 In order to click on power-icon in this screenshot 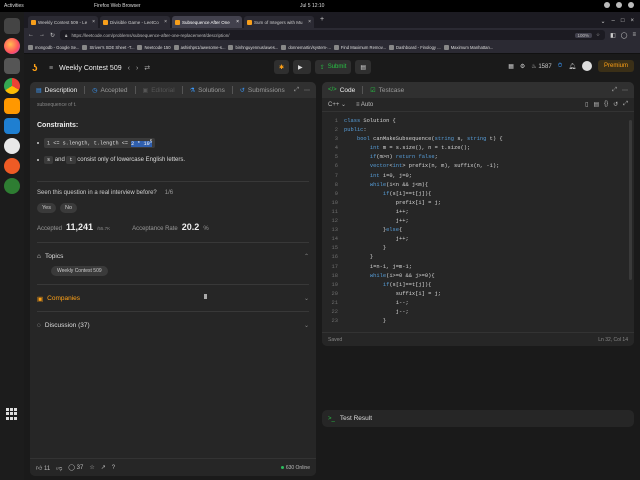, I will do `click(631, 5)`.